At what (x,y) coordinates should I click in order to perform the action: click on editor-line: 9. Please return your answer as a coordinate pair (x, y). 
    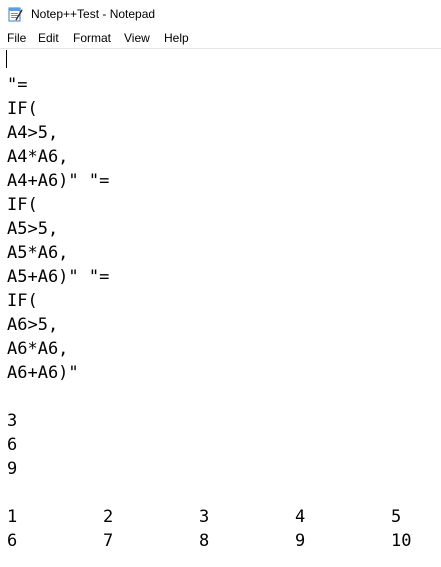
    Looking at the image, I should click on (12, 469).